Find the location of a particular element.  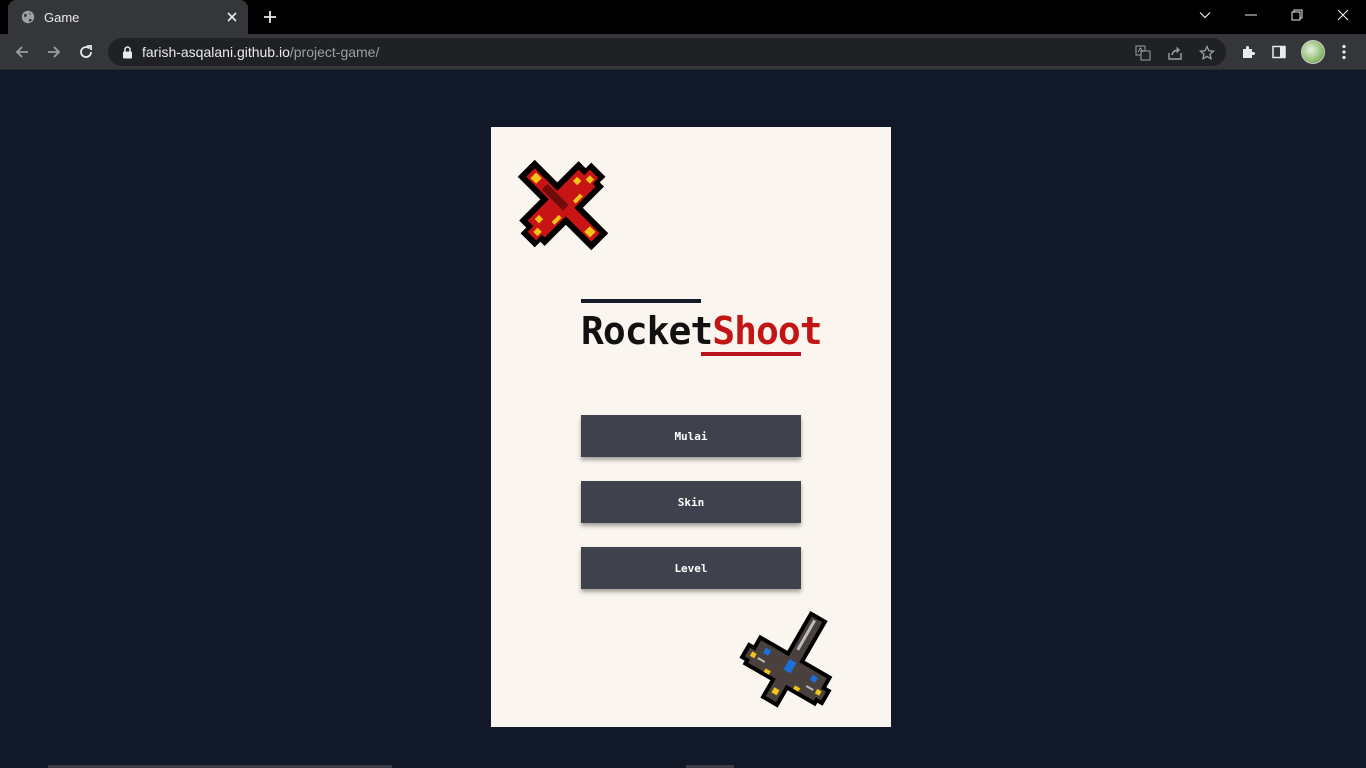

title-text: RocketShoot is located at coordinates (702, 331).